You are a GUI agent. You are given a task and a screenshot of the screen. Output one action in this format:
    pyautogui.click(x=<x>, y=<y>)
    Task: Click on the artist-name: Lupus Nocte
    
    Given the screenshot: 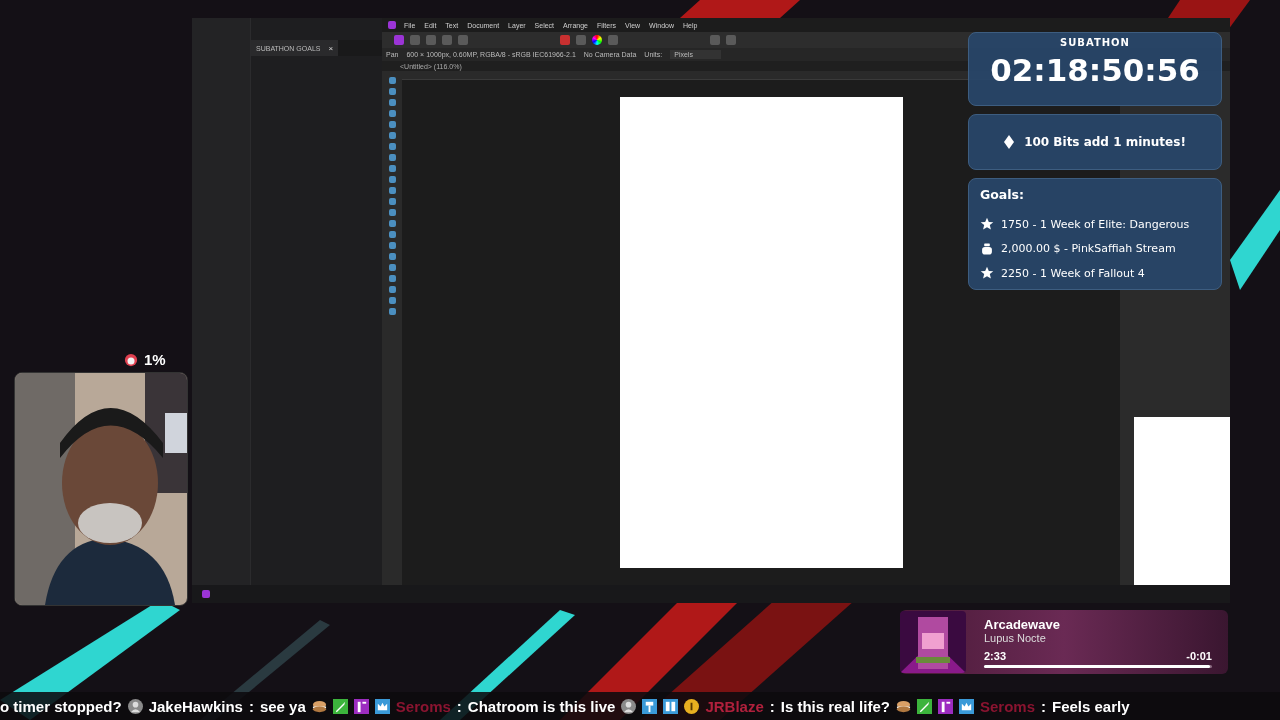 What is the action you would take?
    pyautogui.click(x=1015, y=637)
    